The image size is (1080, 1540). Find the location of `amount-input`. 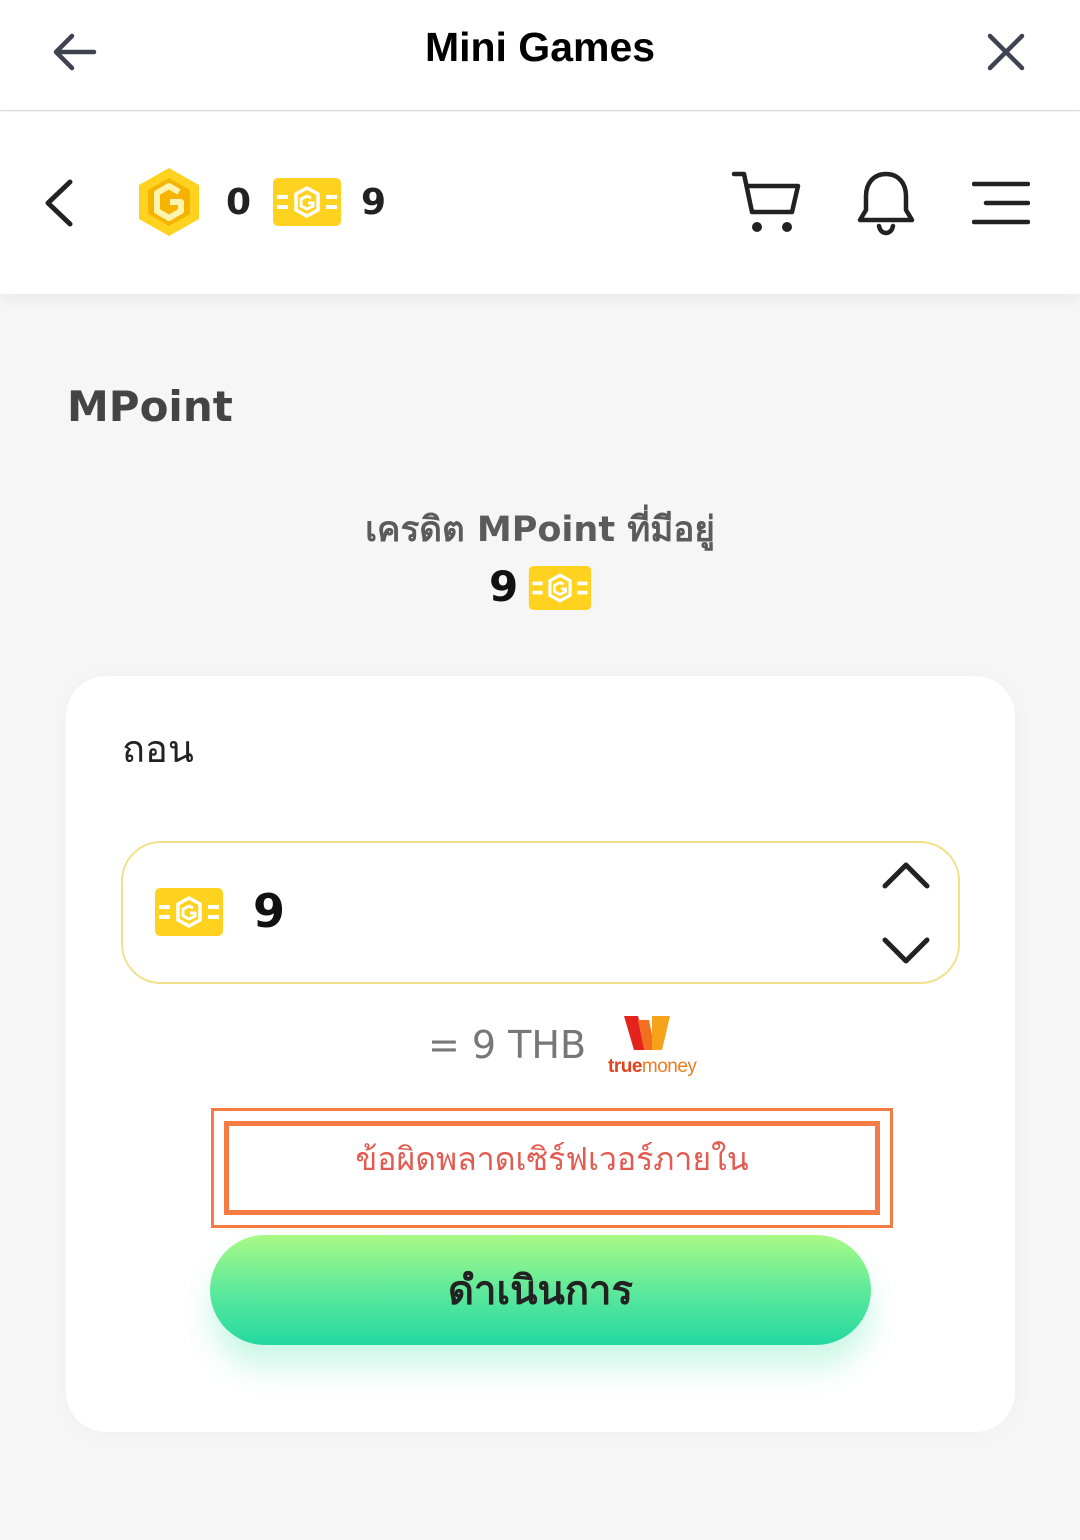

amount-input is located at coordinates (540, 912).